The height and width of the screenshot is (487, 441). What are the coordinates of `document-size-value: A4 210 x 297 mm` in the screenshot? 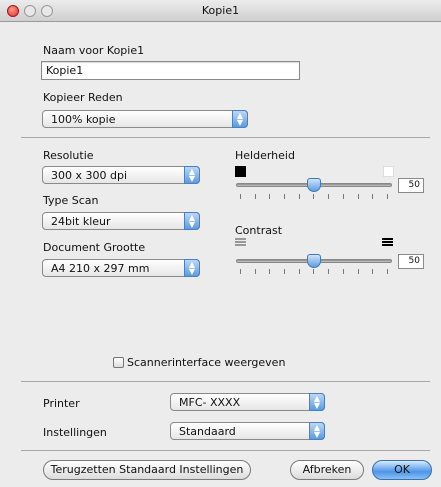 It's located at (100, 268).